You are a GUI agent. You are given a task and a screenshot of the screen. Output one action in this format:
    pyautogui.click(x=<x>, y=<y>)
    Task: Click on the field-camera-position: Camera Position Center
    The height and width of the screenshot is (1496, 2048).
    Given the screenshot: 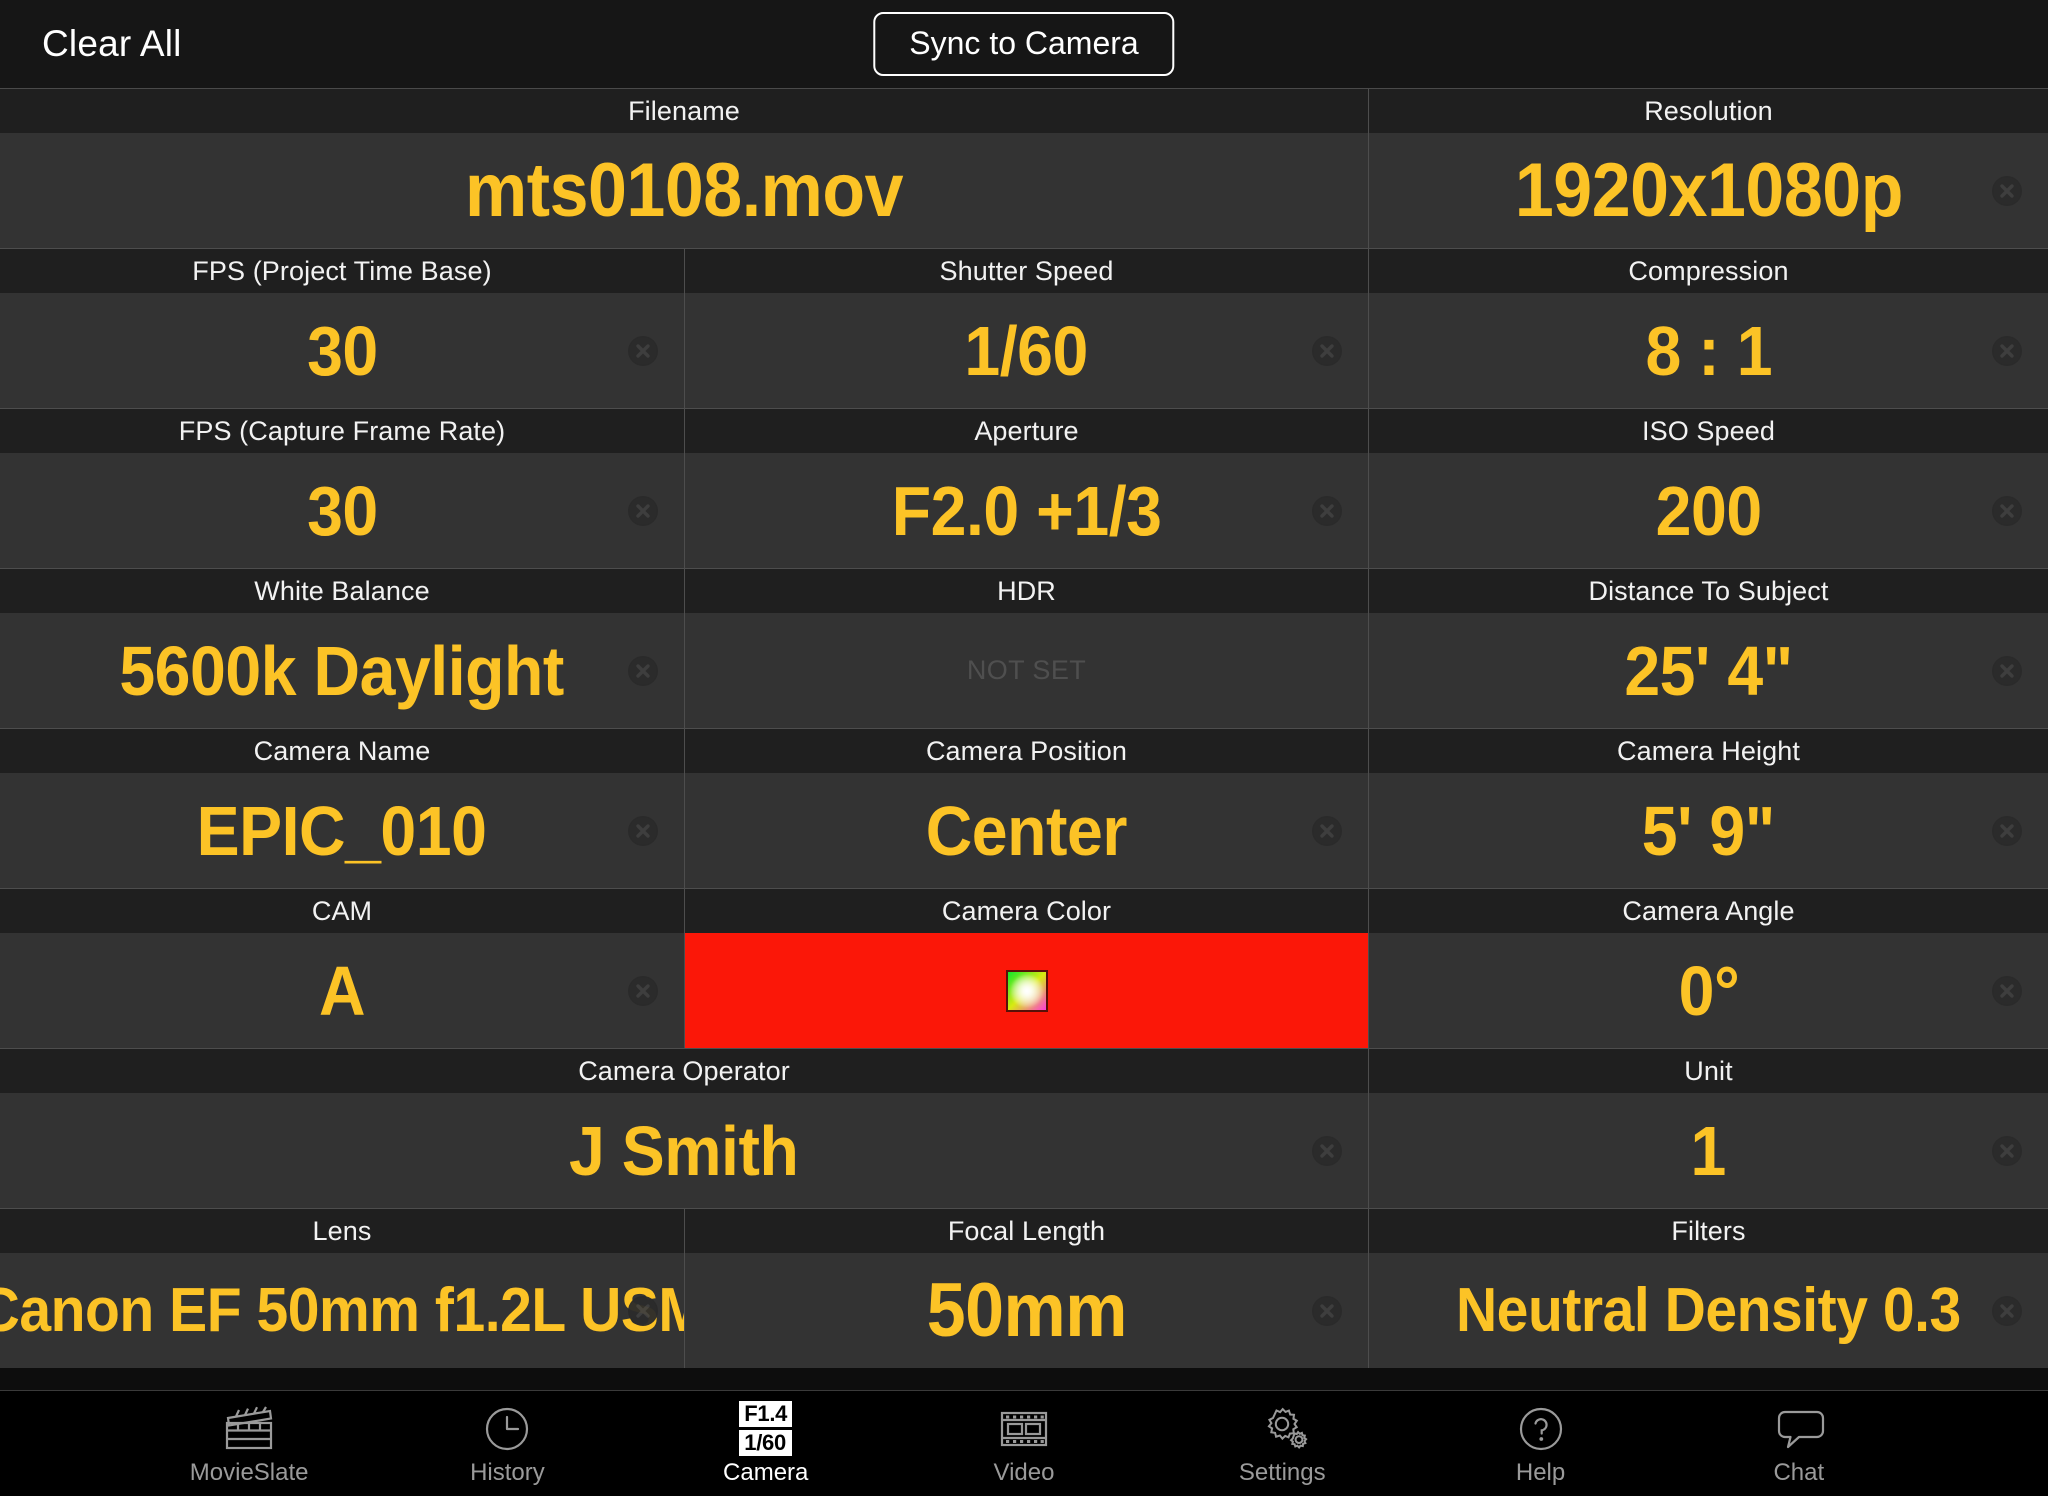 What is the action you would take?
    pyautogui.click(x=1026, y=808)
    